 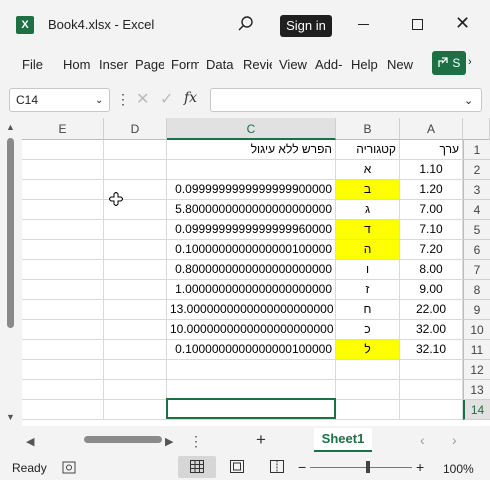 What do you see at coordinates (462, 23) in the screenshot?
I see `close-icon: ✕` at bounding box center [462, 23].